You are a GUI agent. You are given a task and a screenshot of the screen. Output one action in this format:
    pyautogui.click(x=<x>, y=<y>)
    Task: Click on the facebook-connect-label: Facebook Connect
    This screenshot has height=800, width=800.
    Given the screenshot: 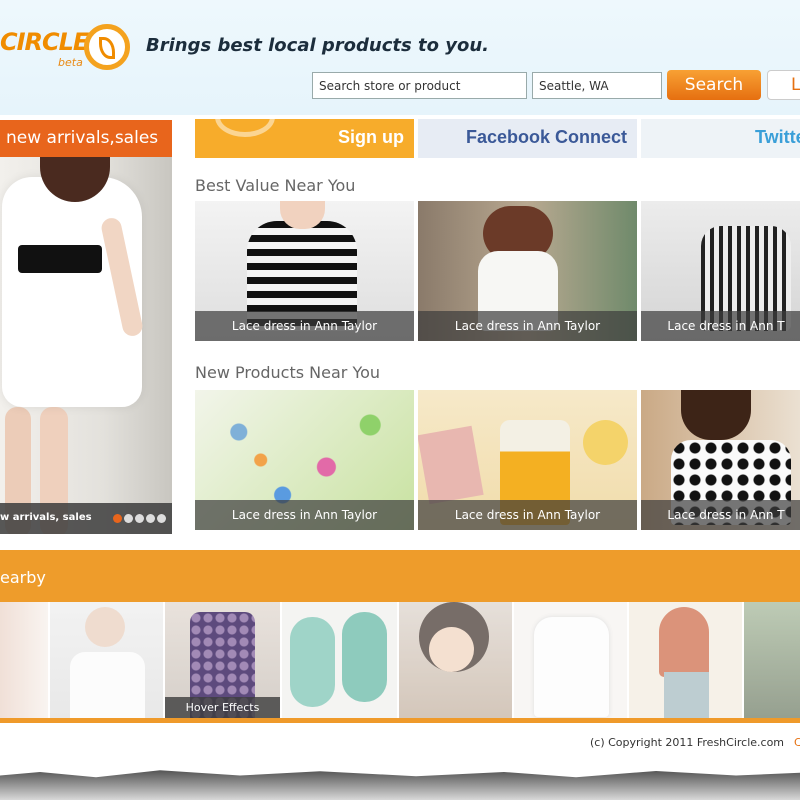 What is the action you would take?
    pyautogui.click(x=546, y=137)
    